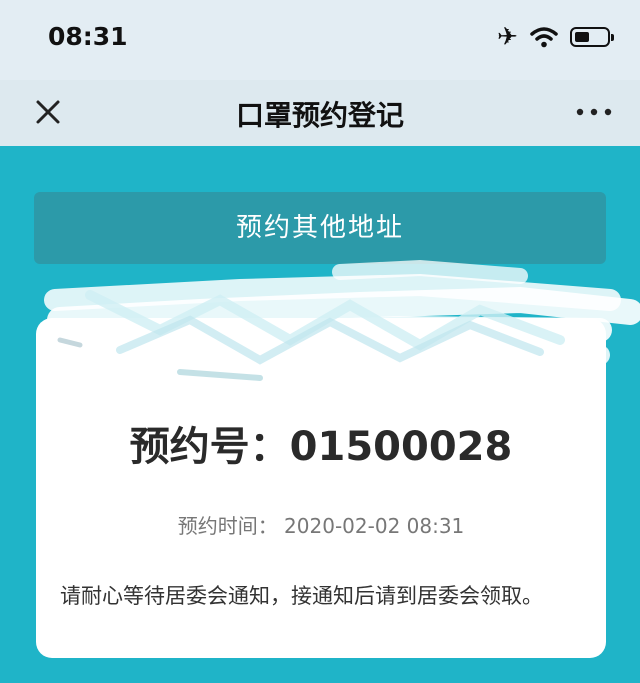 This screenshot has height=683, width=640. I want to click on status-time: 08:31, so click(88, 36).